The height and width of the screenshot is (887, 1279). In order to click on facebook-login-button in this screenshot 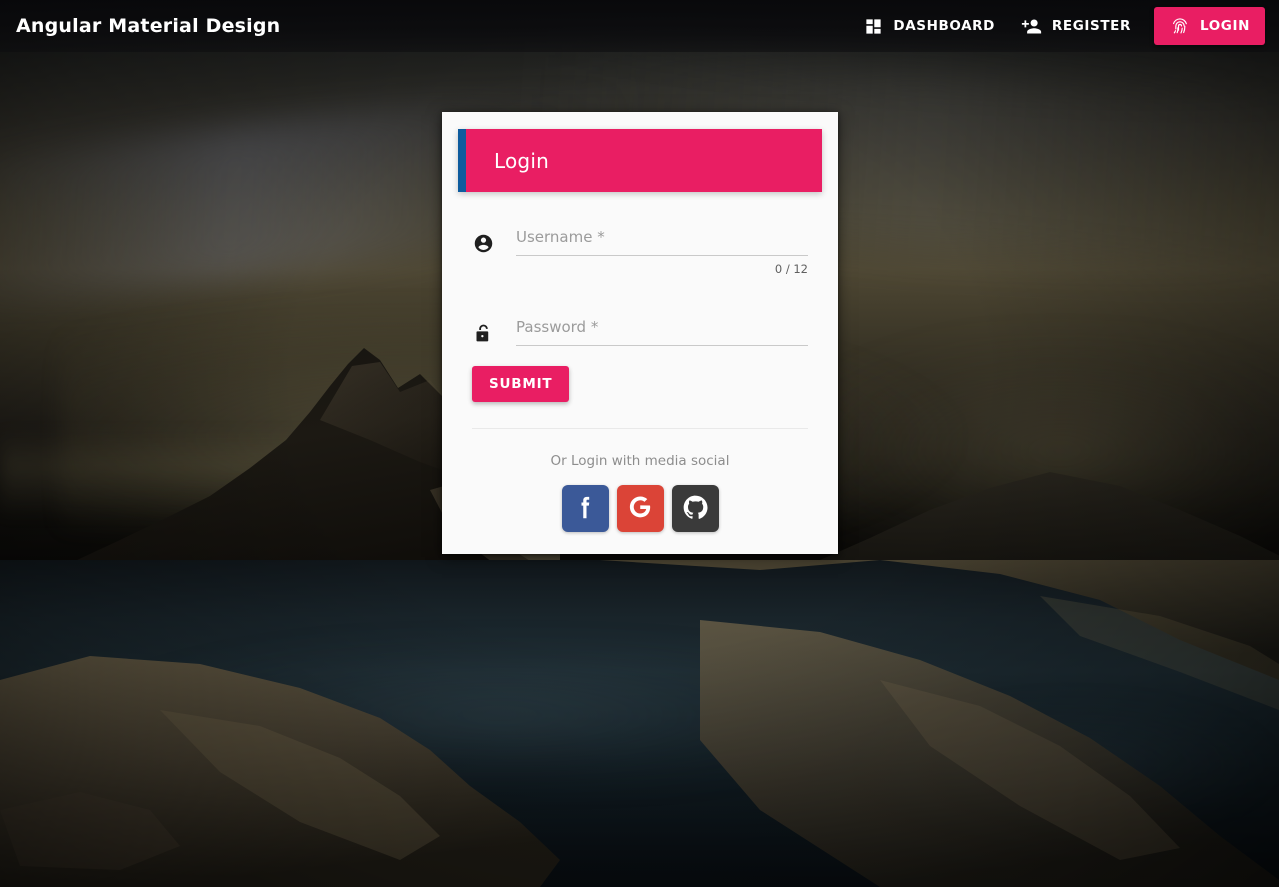, I will do `click(585, 508)`.